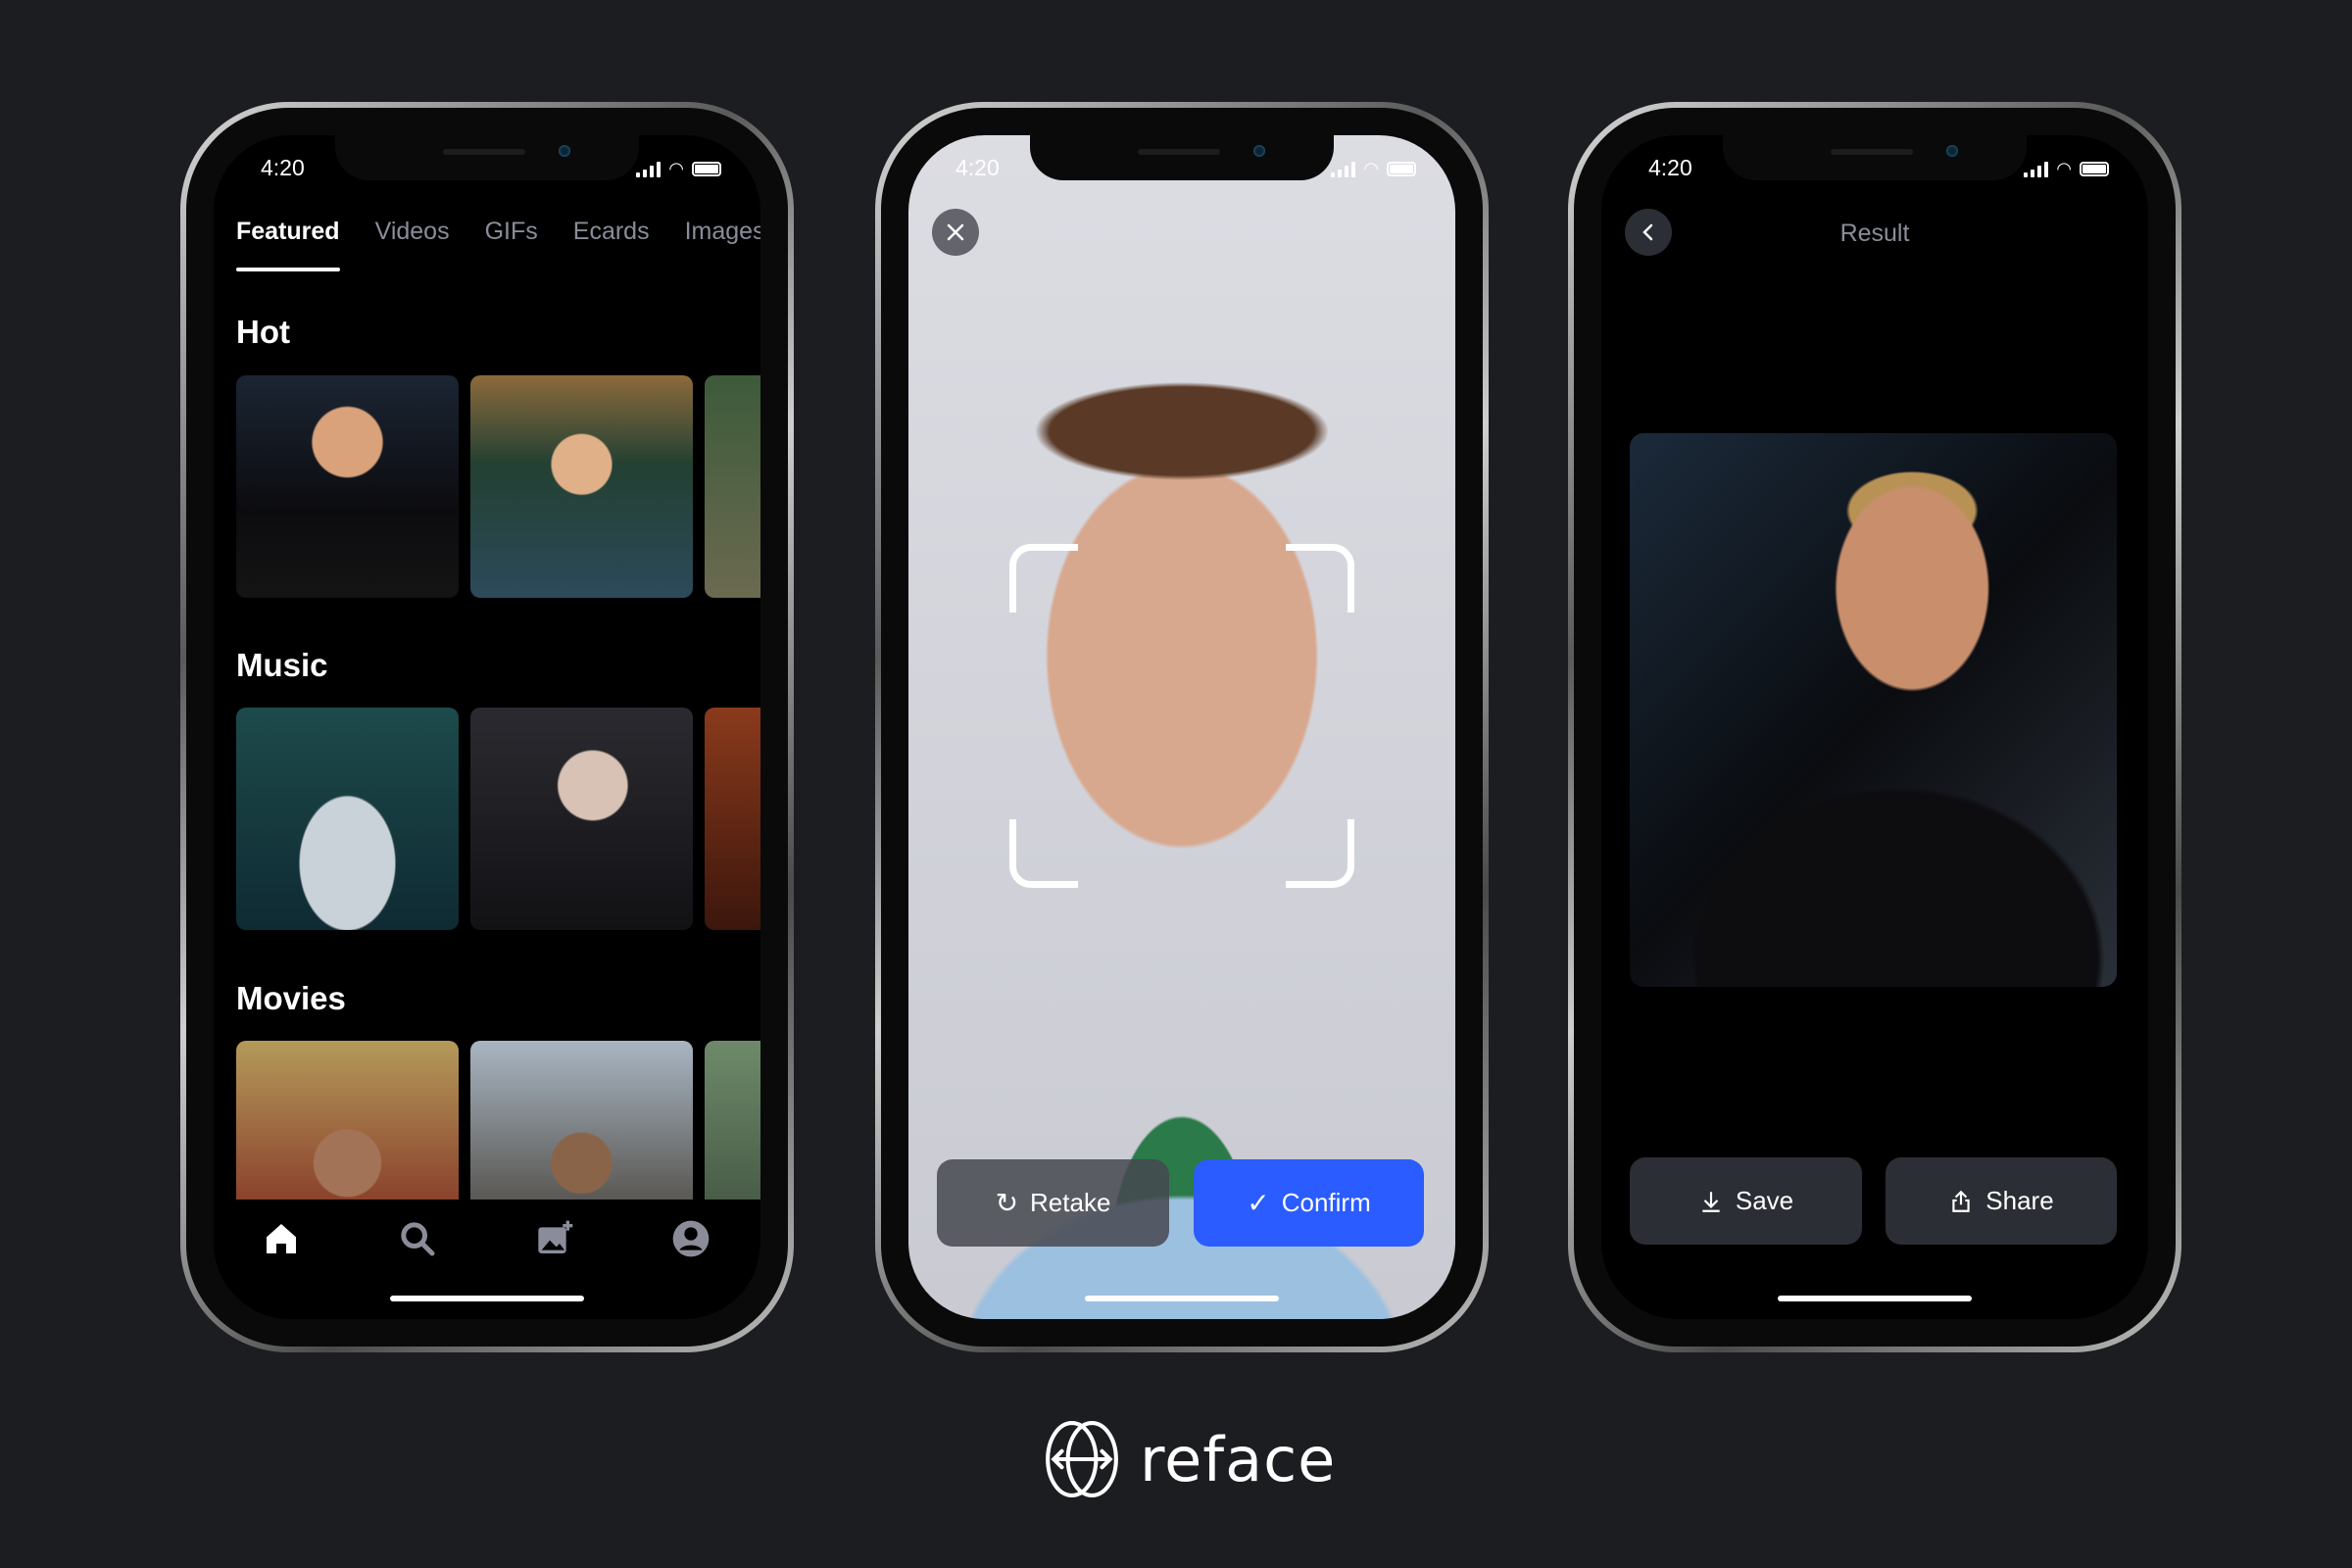 The height and width of the screenshot is (1568, 2352). I want to click on retake-icon: ↻, so click(1007, 1203).